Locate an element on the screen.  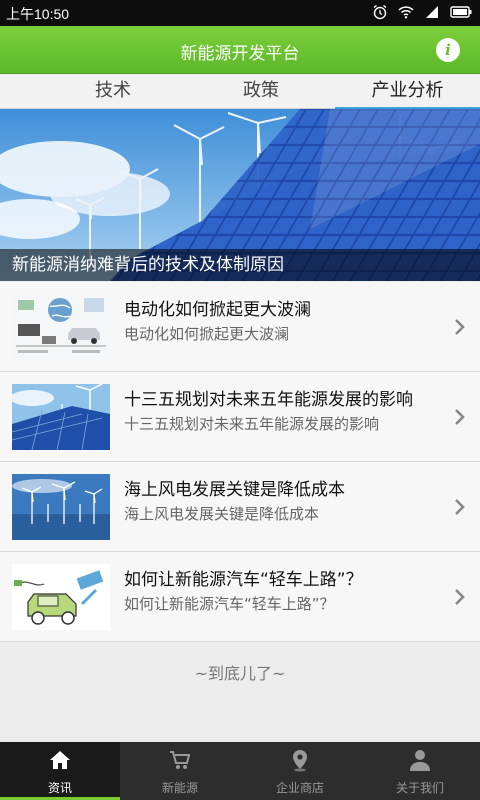
nav-item-about: 关于我们 is located at coordinates (420, 771).